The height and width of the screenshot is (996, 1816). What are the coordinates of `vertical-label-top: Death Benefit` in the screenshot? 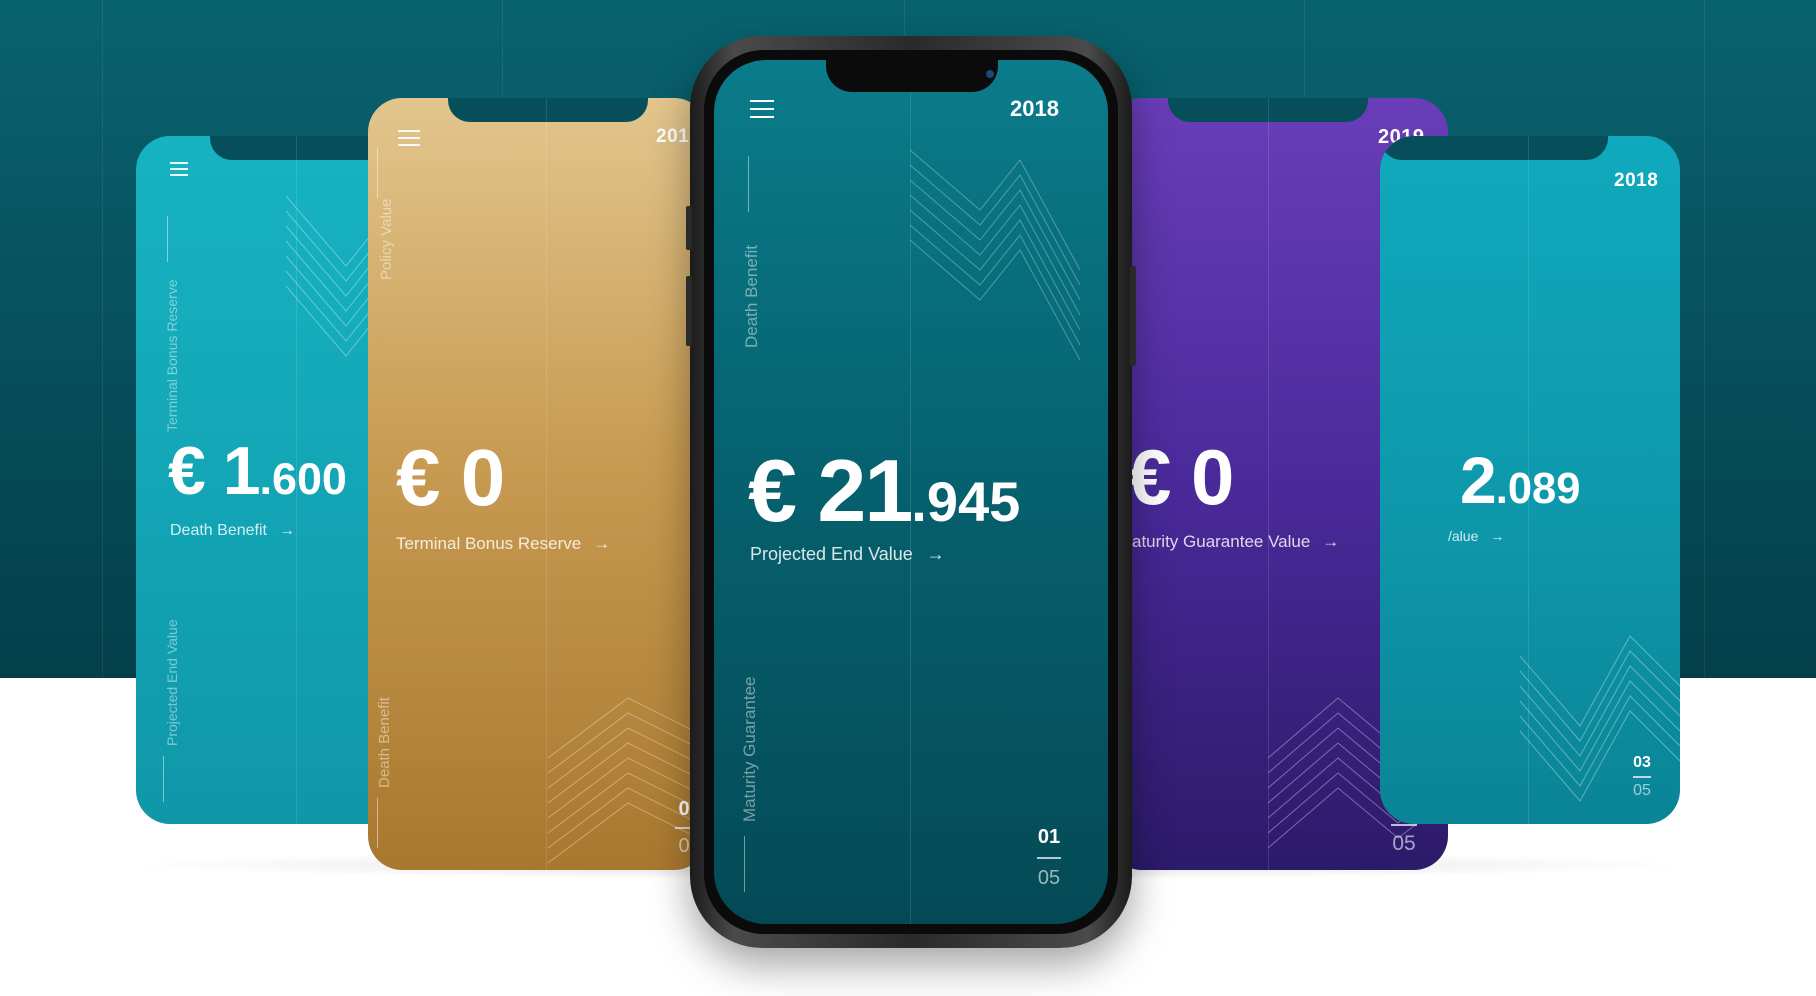 It's located at (751, 296).